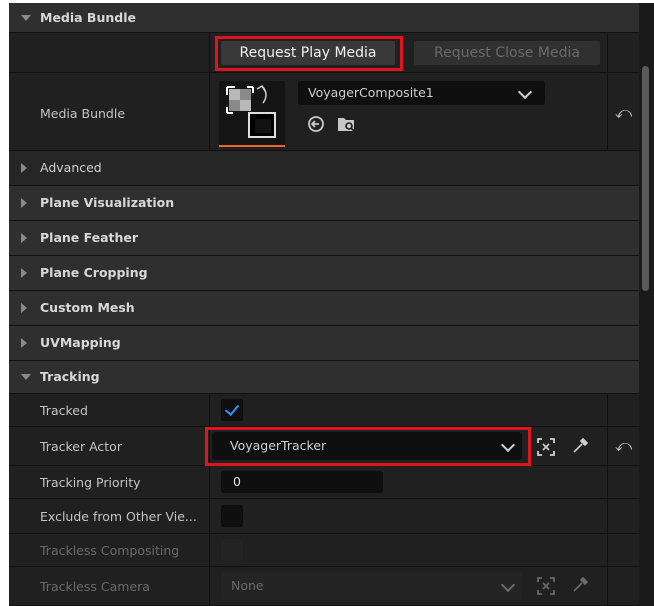 The height and width of the screenshot is (606, 654). Describe the element at coordinates (247, 585) in the screenshot. I see `trackless-camera-value: None` at that location.